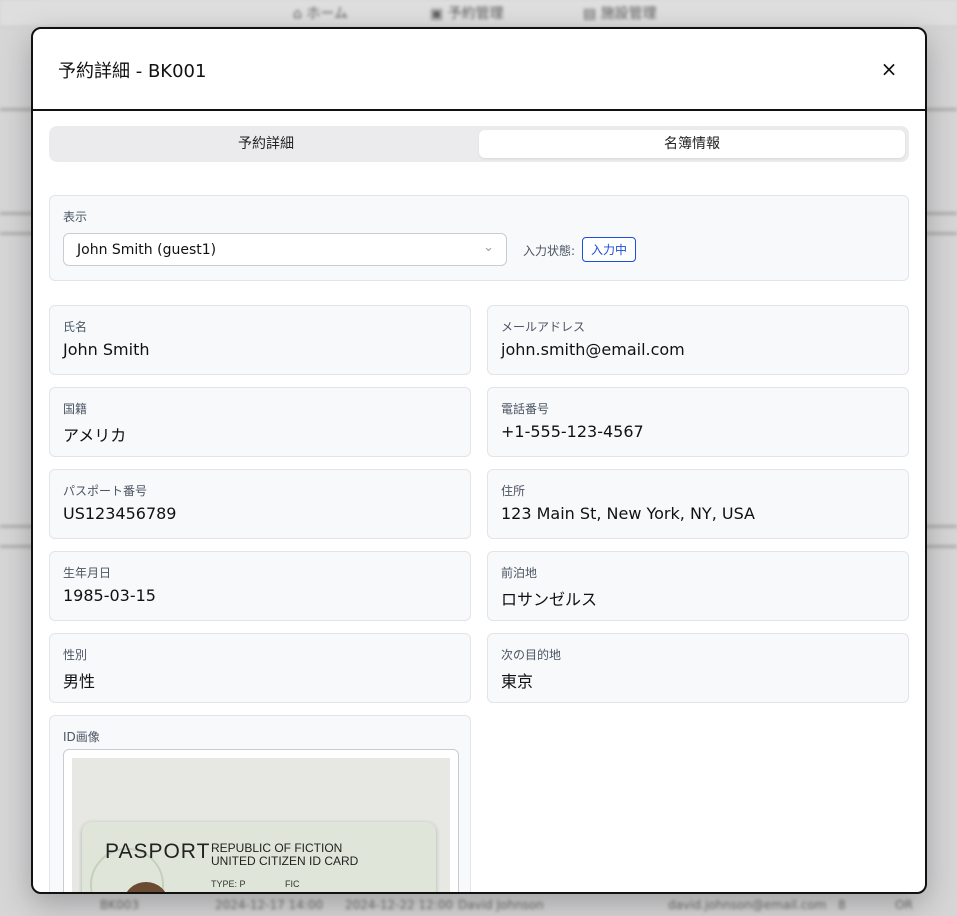 The width and height of the screenshot is (957, 916). What do you see at coordinates (531, 655) in the screenshot?
I see `field-label: 次の目的地` at bounding box center [531, 655].